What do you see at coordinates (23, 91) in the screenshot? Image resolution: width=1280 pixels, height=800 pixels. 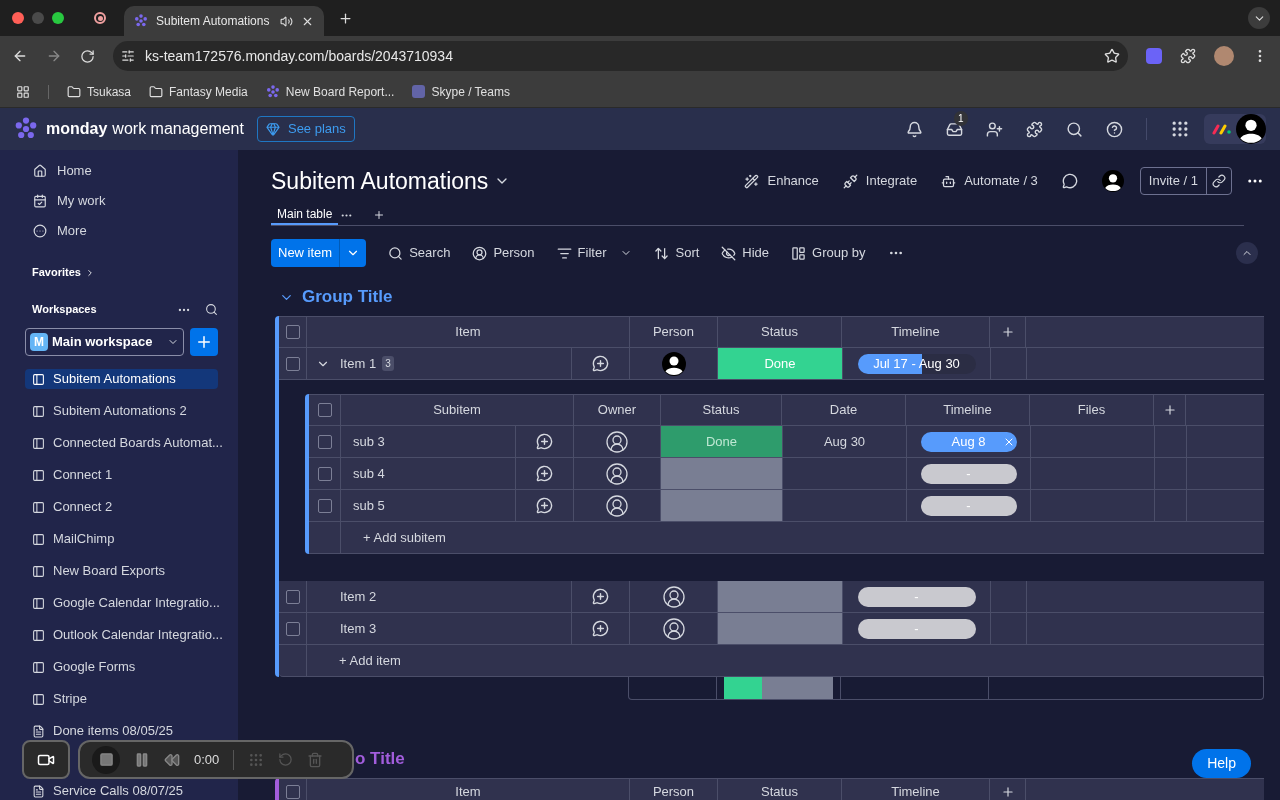 I see `apps-icon` at bounding box center [23, 91].